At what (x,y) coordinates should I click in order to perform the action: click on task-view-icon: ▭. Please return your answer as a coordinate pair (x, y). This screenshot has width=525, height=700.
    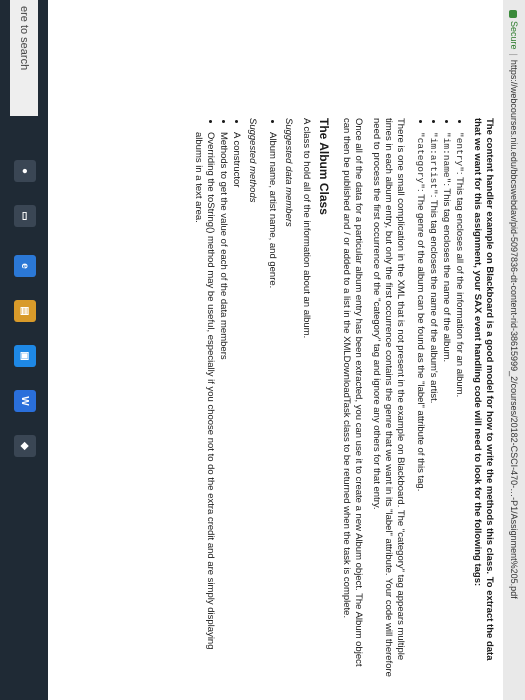
    Looking at the image, I should click on (25, 216).